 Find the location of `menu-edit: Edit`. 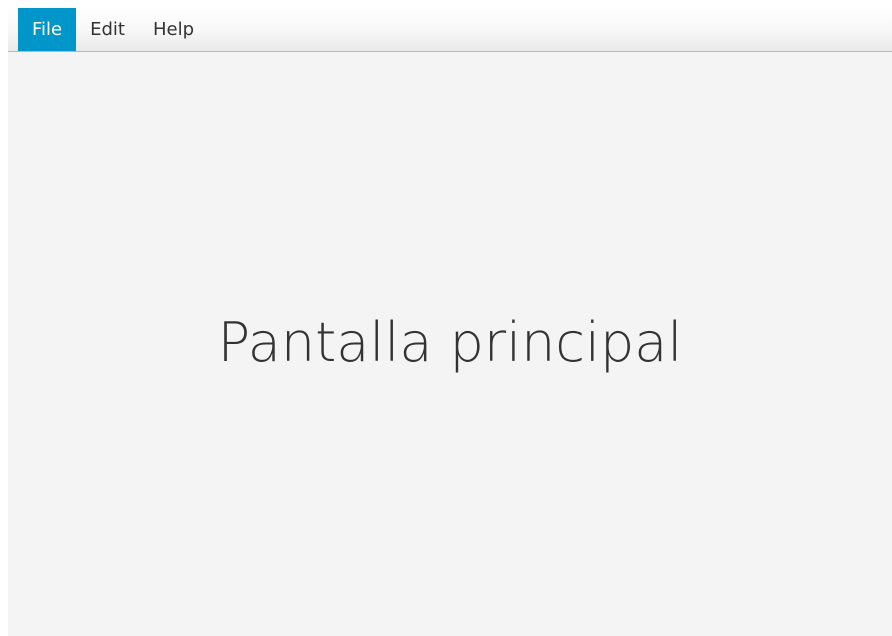

menu-edit: Edit is located at coordinates (107, 29).